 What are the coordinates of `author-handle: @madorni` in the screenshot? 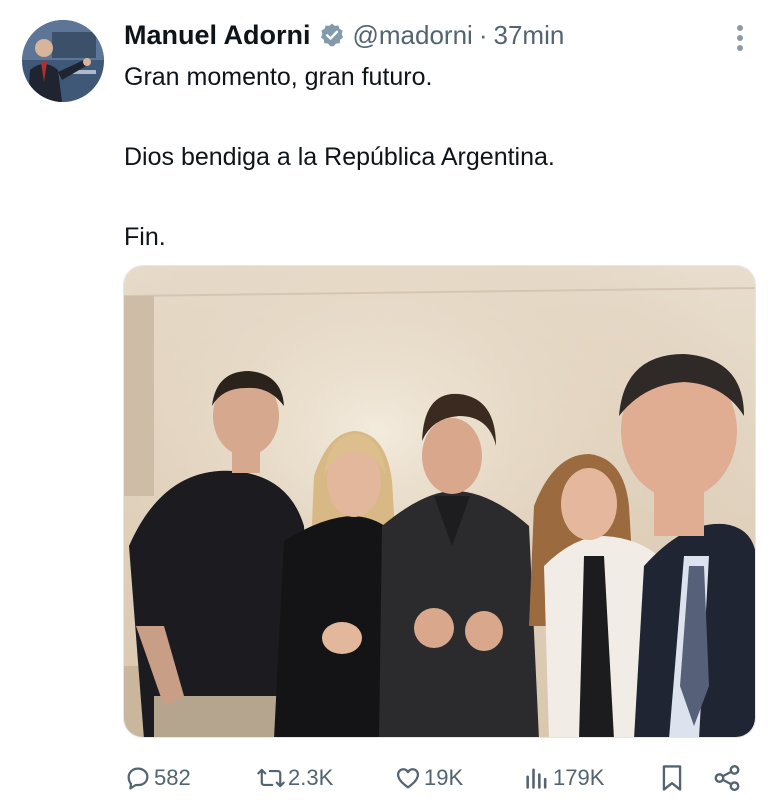 It's located at (413, 35).